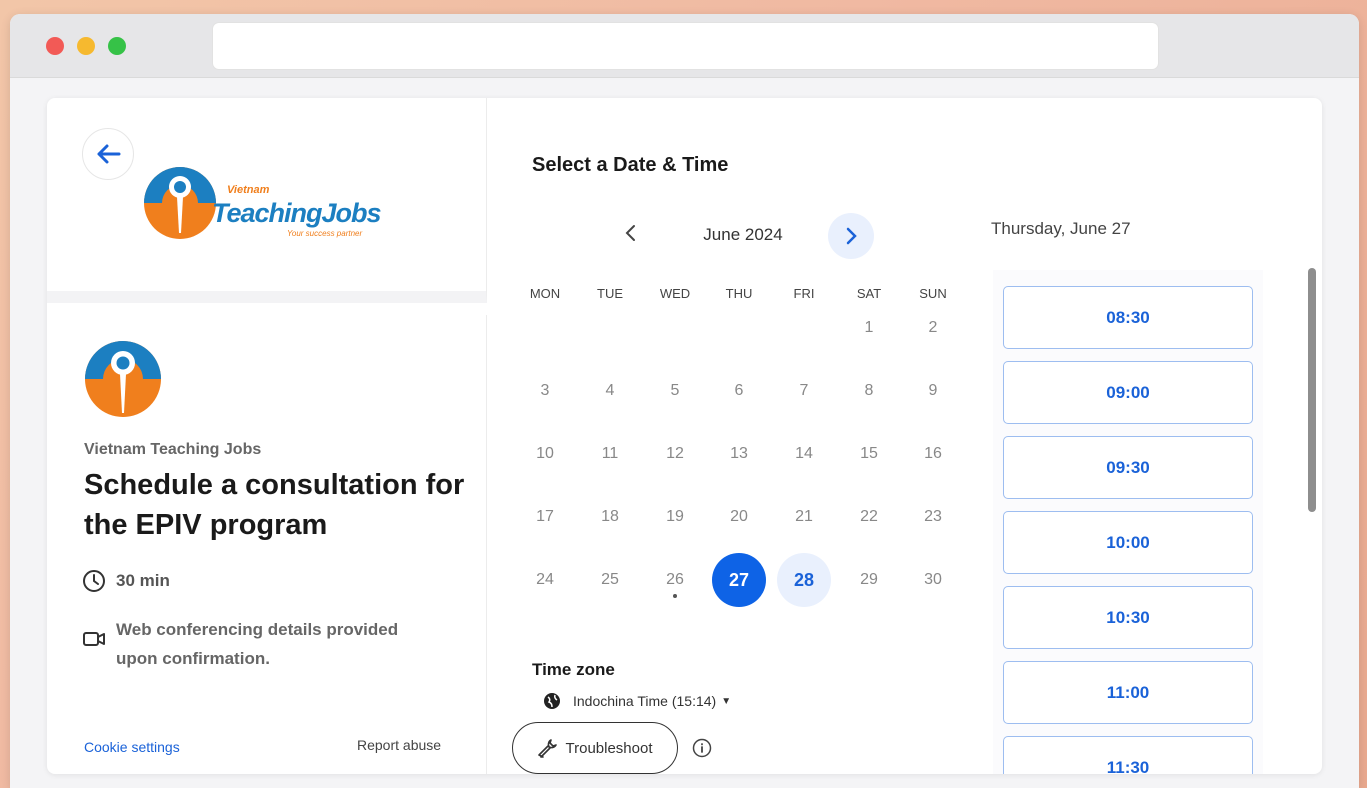 This screenshot has height=788, width=1367. What do you see at coordinates (645, 701) in the screenshot?
I see `timezone-value: Indochina Time (15:14)` at bounding box center [645, 701].